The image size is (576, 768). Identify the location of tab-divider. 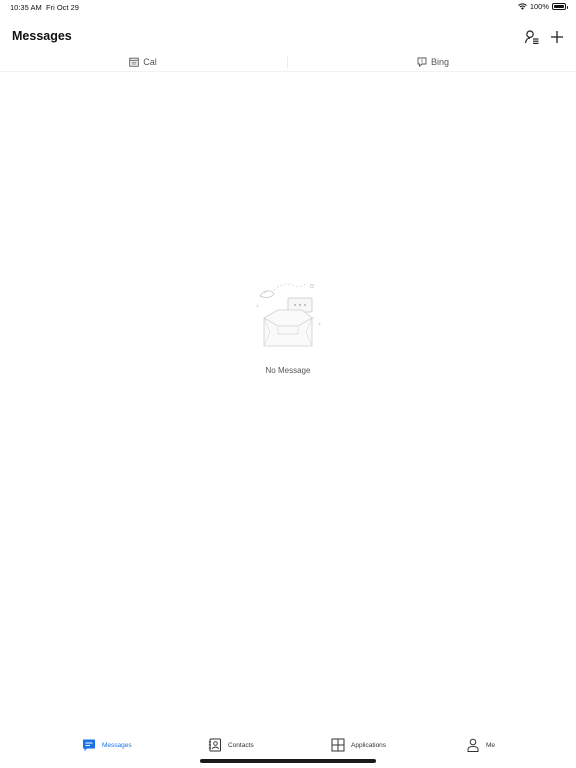
(287, 62).